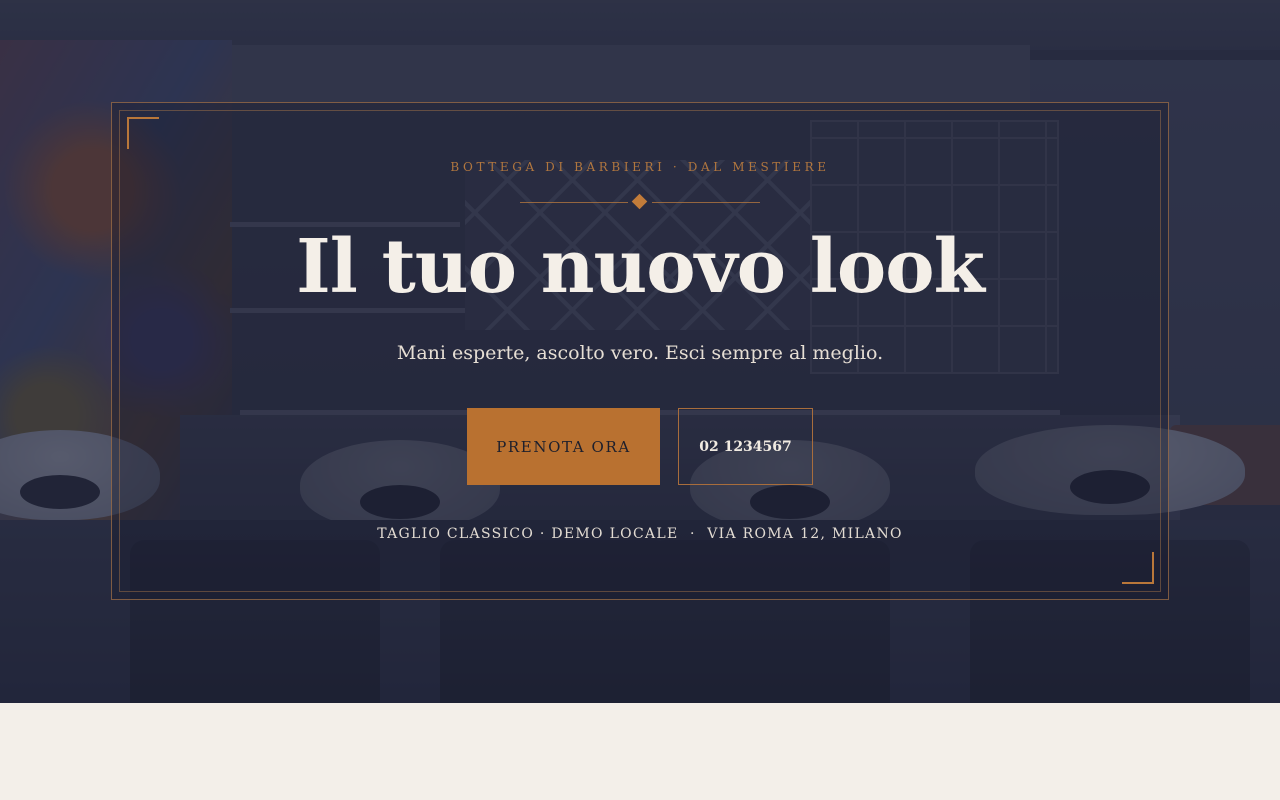 Image resolution: width=1280 pixels, height=800 pixels. What do you see at coordinates (640, 751) in the screenshot?
I see `next-section` at bounding box center [640, 751].